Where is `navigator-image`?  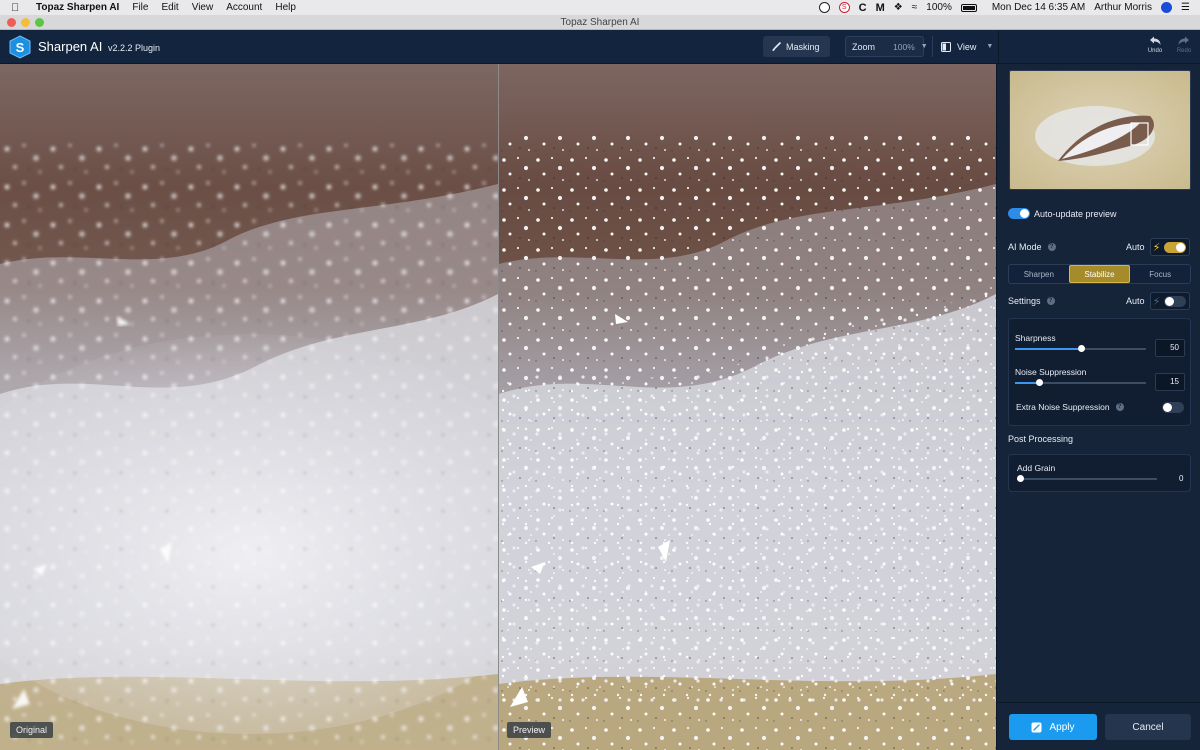 navigator-image is located at coordinates (1100, 130).